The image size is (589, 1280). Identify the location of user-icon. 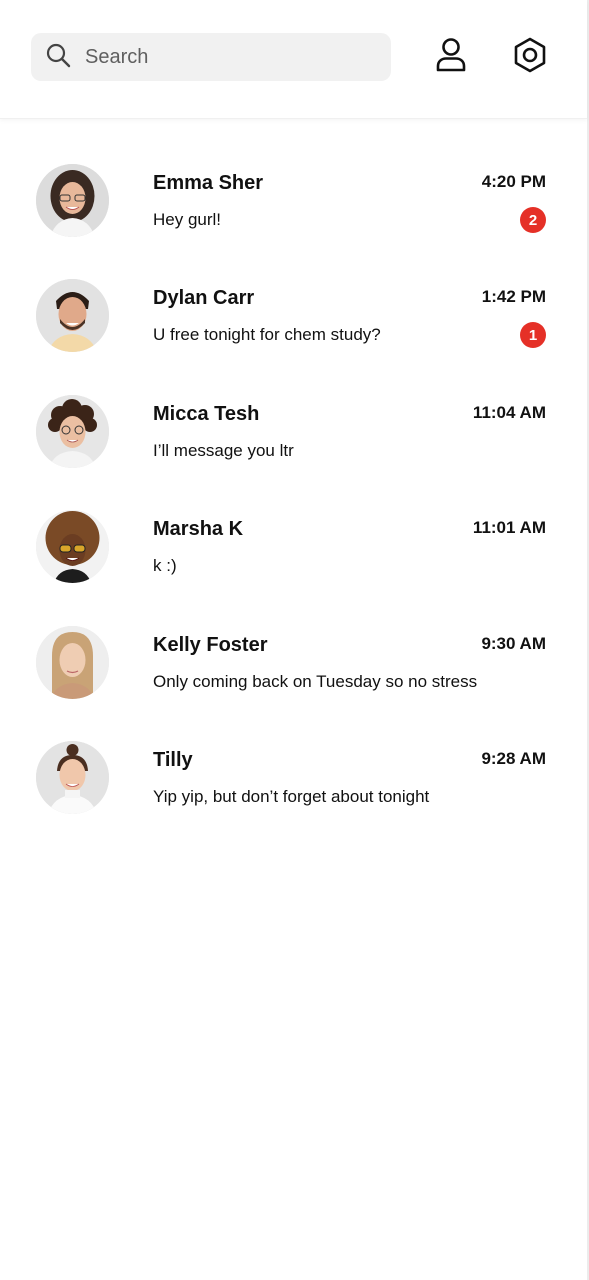
(451, 57).